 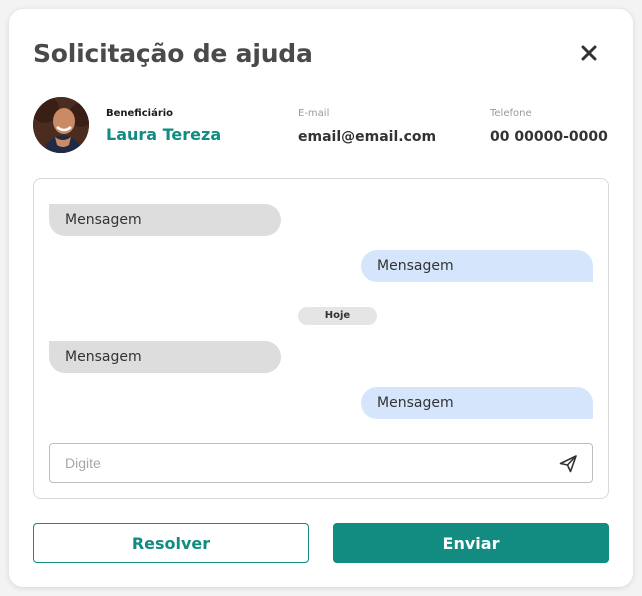 I want to click on send-message-button: Enviar, so click(x=471, y=543).